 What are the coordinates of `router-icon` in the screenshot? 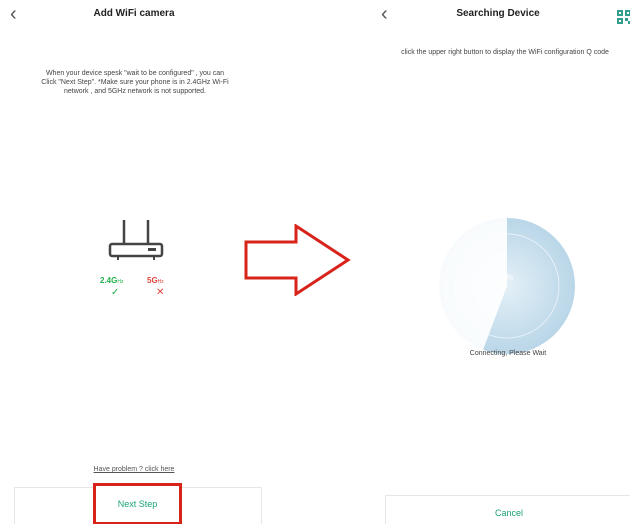 It's located at (136, 240).